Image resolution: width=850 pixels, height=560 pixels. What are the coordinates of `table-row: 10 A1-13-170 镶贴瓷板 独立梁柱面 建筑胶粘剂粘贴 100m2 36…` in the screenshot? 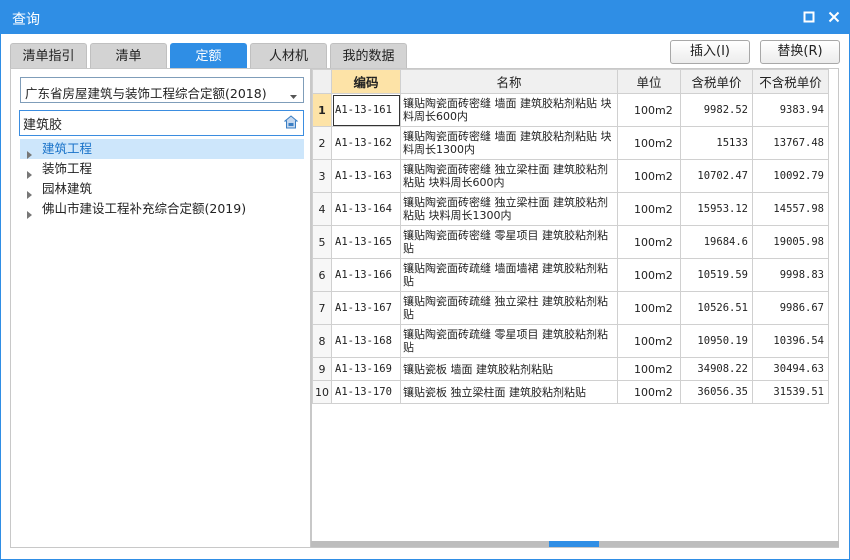 It's located at (570, 392).